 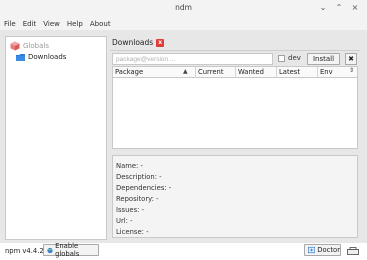 What do you see at coordinates (50, 250) in the screenshot?
I see `globe-icon` at bounding box center [50, 250].